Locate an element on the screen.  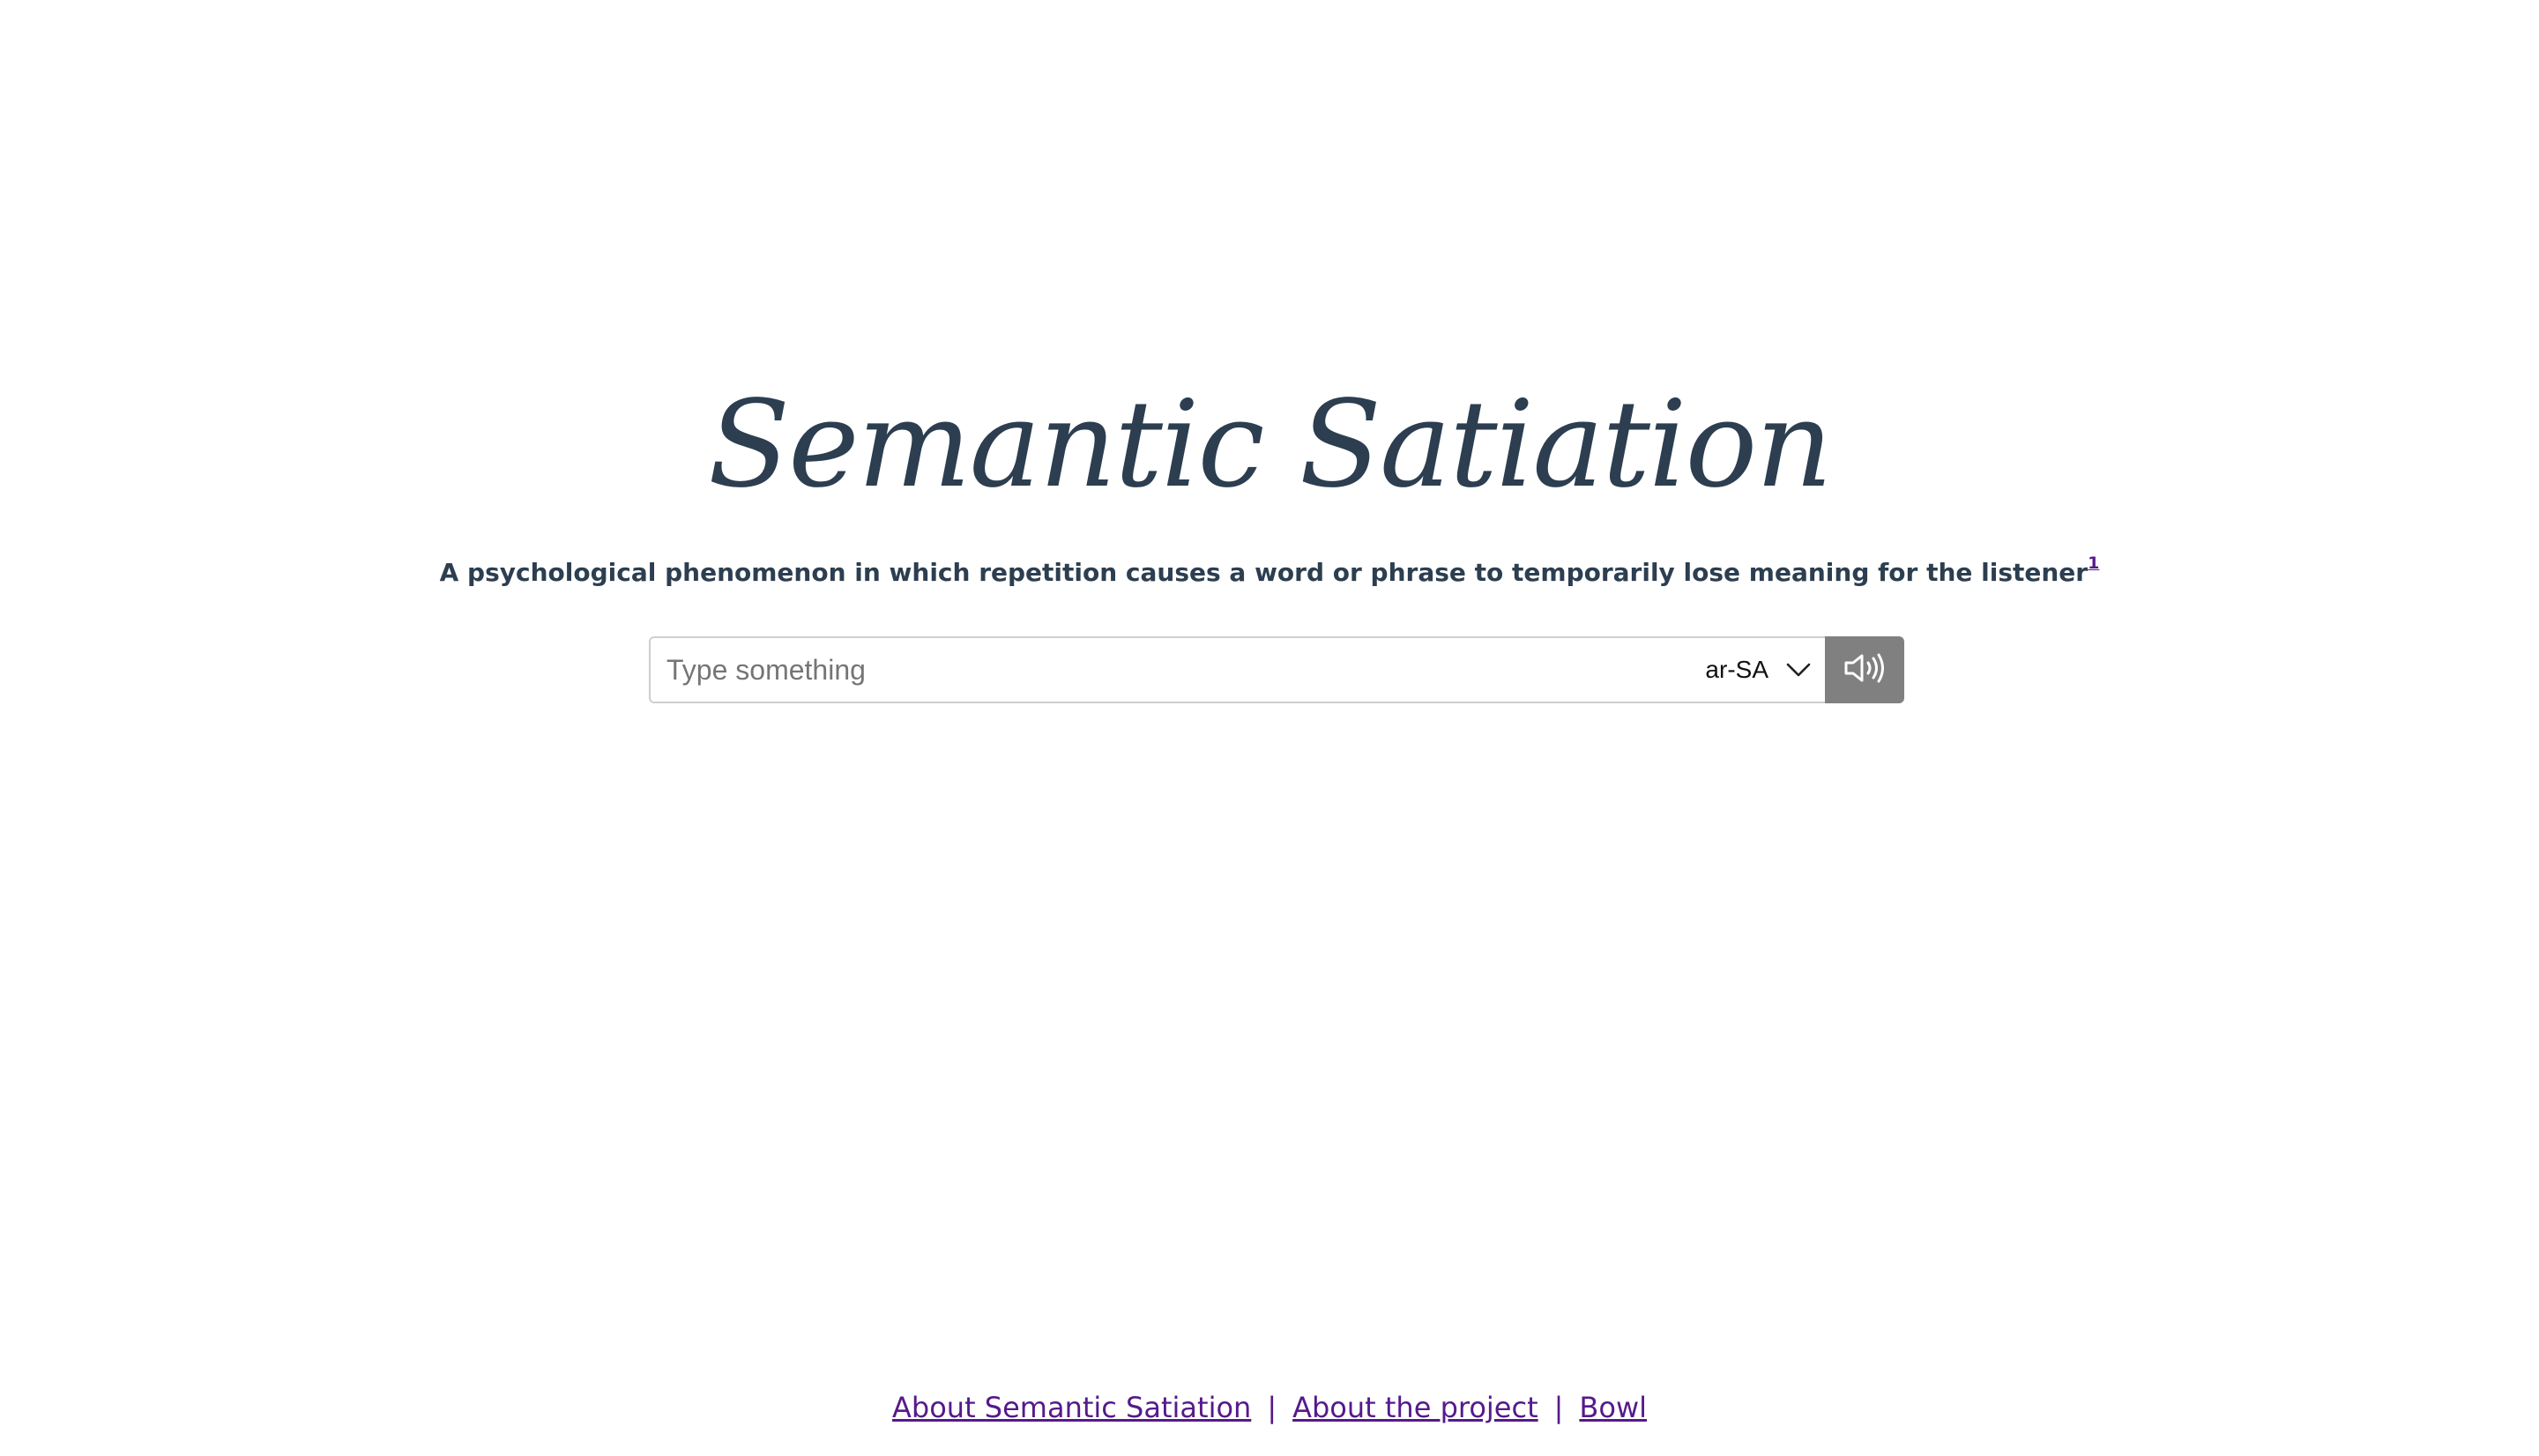
language-select: ar-SA is located at coordinates (1758, 670).